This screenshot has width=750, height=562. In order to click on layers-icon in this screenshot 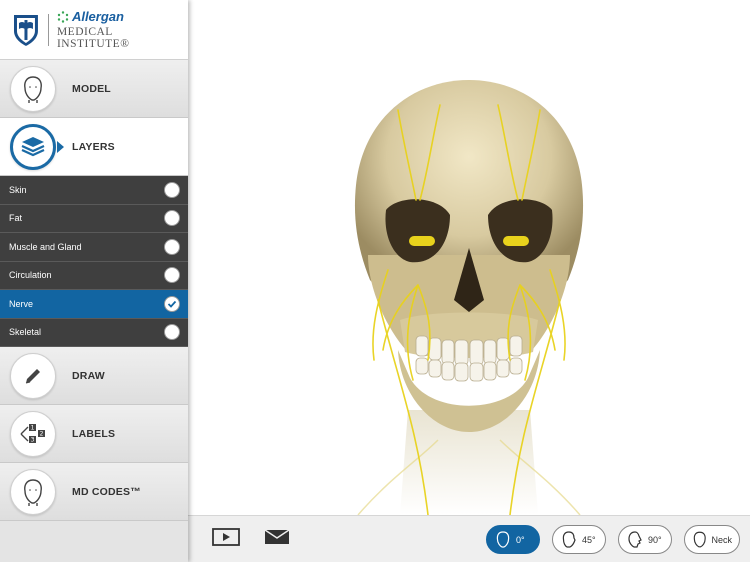, I will do `click(33, 146)`.